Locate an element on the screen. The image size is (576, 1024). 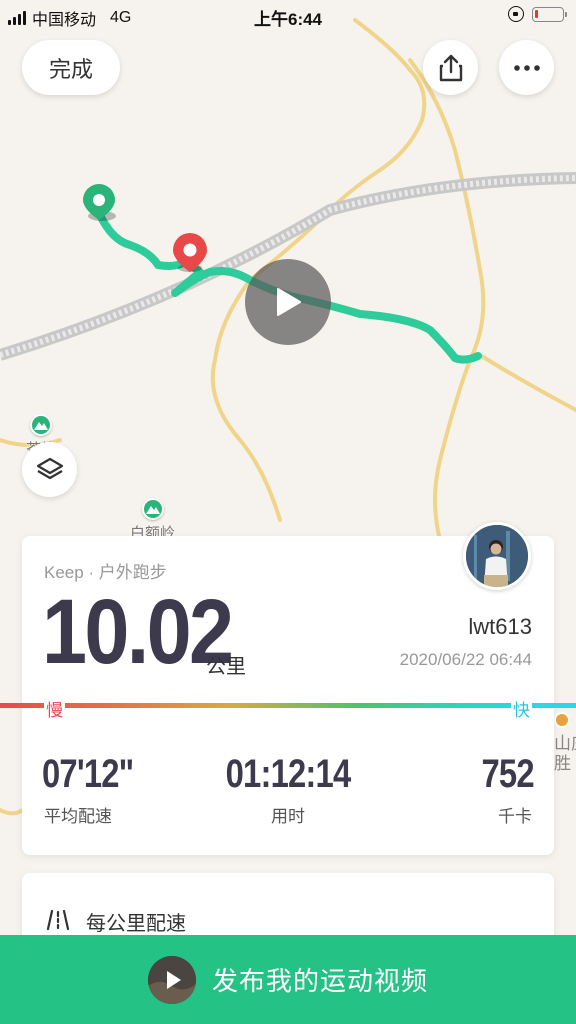
video-thumbnail is located at coordinates (171, 979).